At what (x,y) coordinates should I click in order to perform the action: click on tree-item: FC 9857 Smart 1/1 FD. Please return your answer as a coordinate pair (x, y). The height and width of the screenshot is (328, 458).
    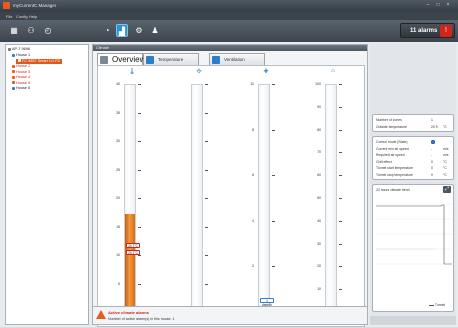
    Looking at the image, I should click on (39, 61).